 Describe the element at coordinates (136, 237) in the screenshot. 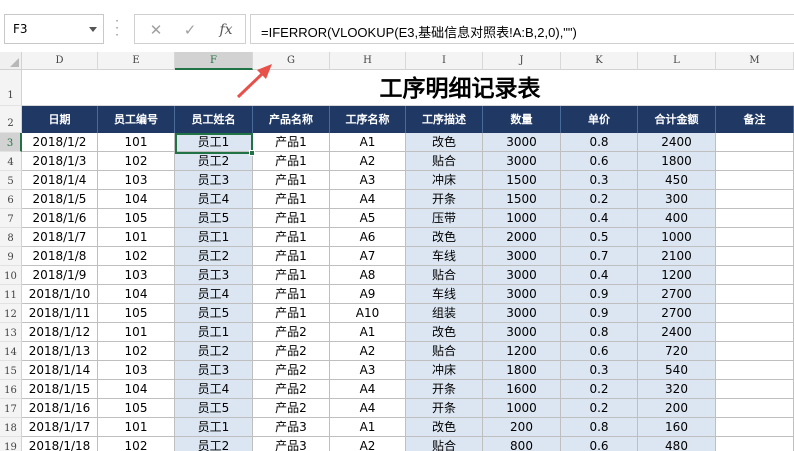

I see `table-cell: 101` at that location.